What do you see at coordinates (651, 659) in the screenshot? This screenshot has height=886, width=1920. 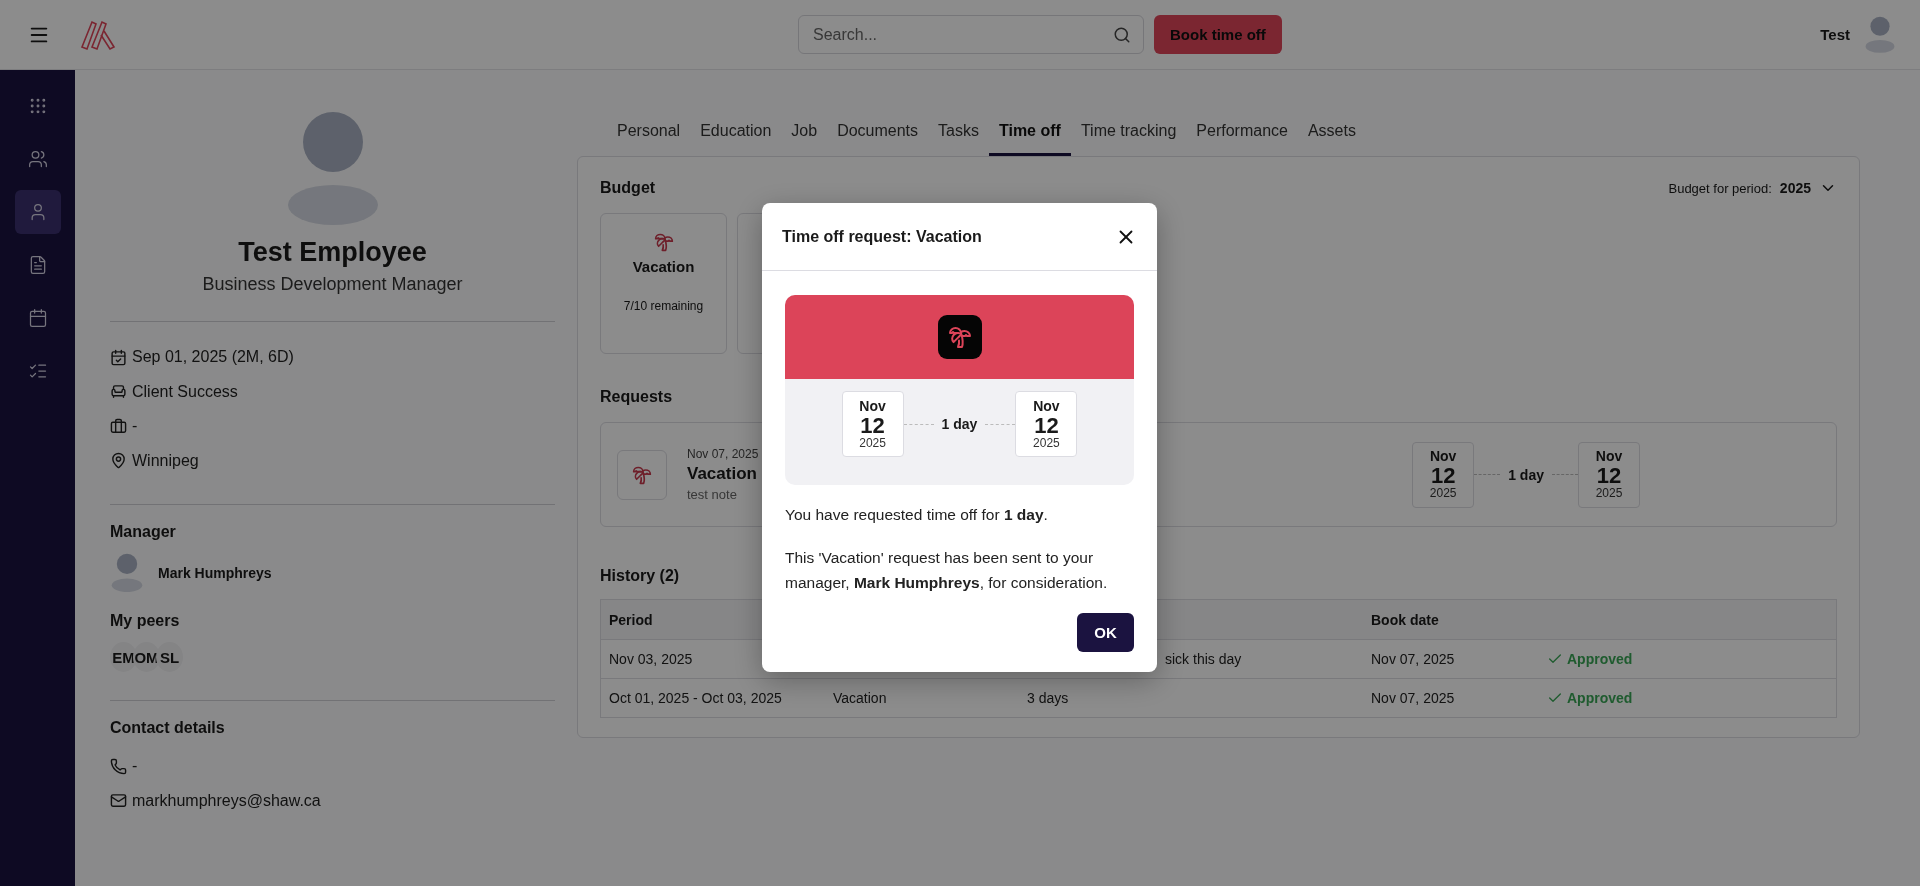 I see `table-cell-text: Nov 03, 2025` at bounding box center [651, 659].